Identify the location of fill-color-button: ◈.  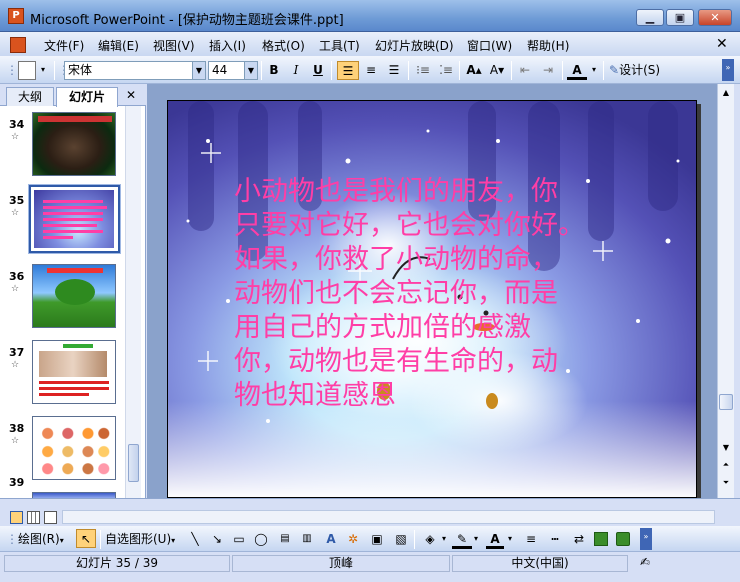
(430, 539).